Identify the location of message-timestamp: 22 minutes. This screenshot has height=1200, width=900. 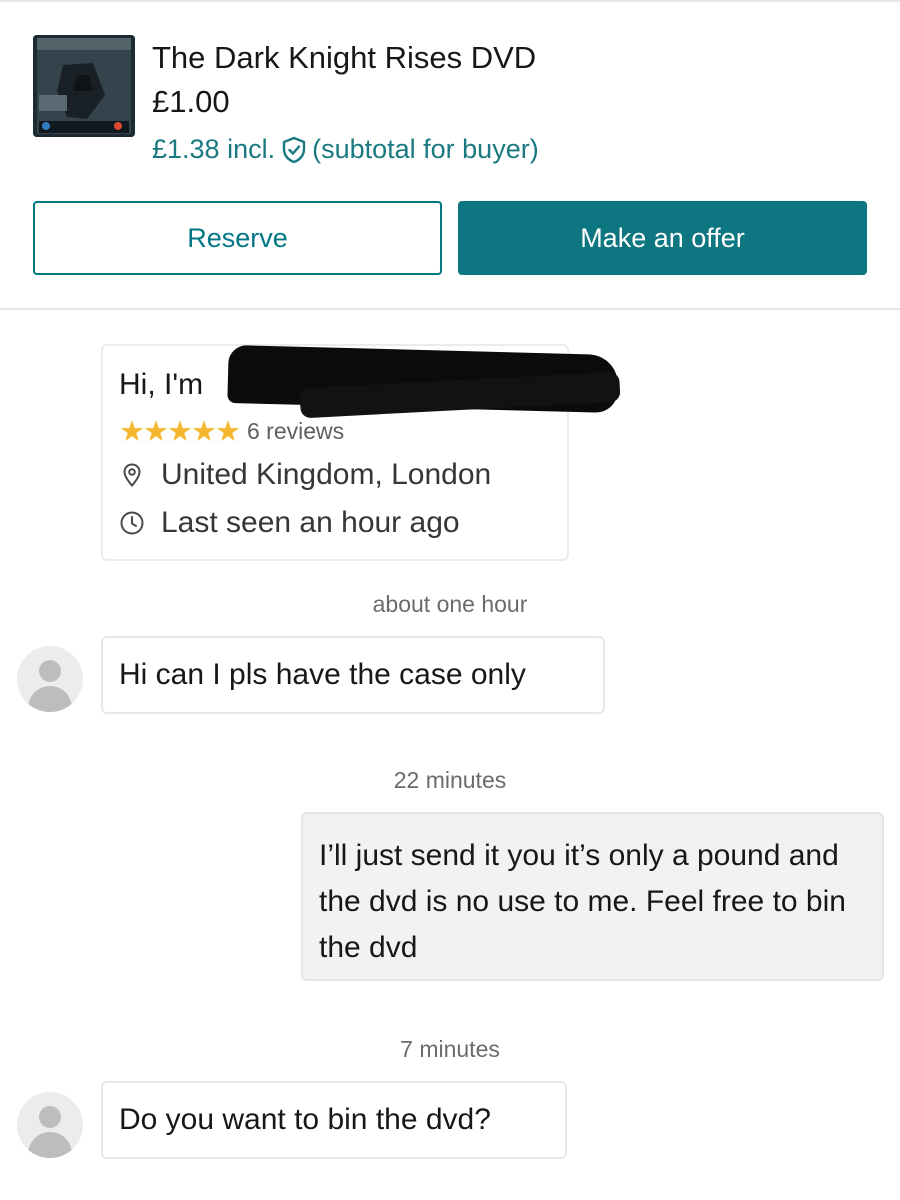
(450, 780).